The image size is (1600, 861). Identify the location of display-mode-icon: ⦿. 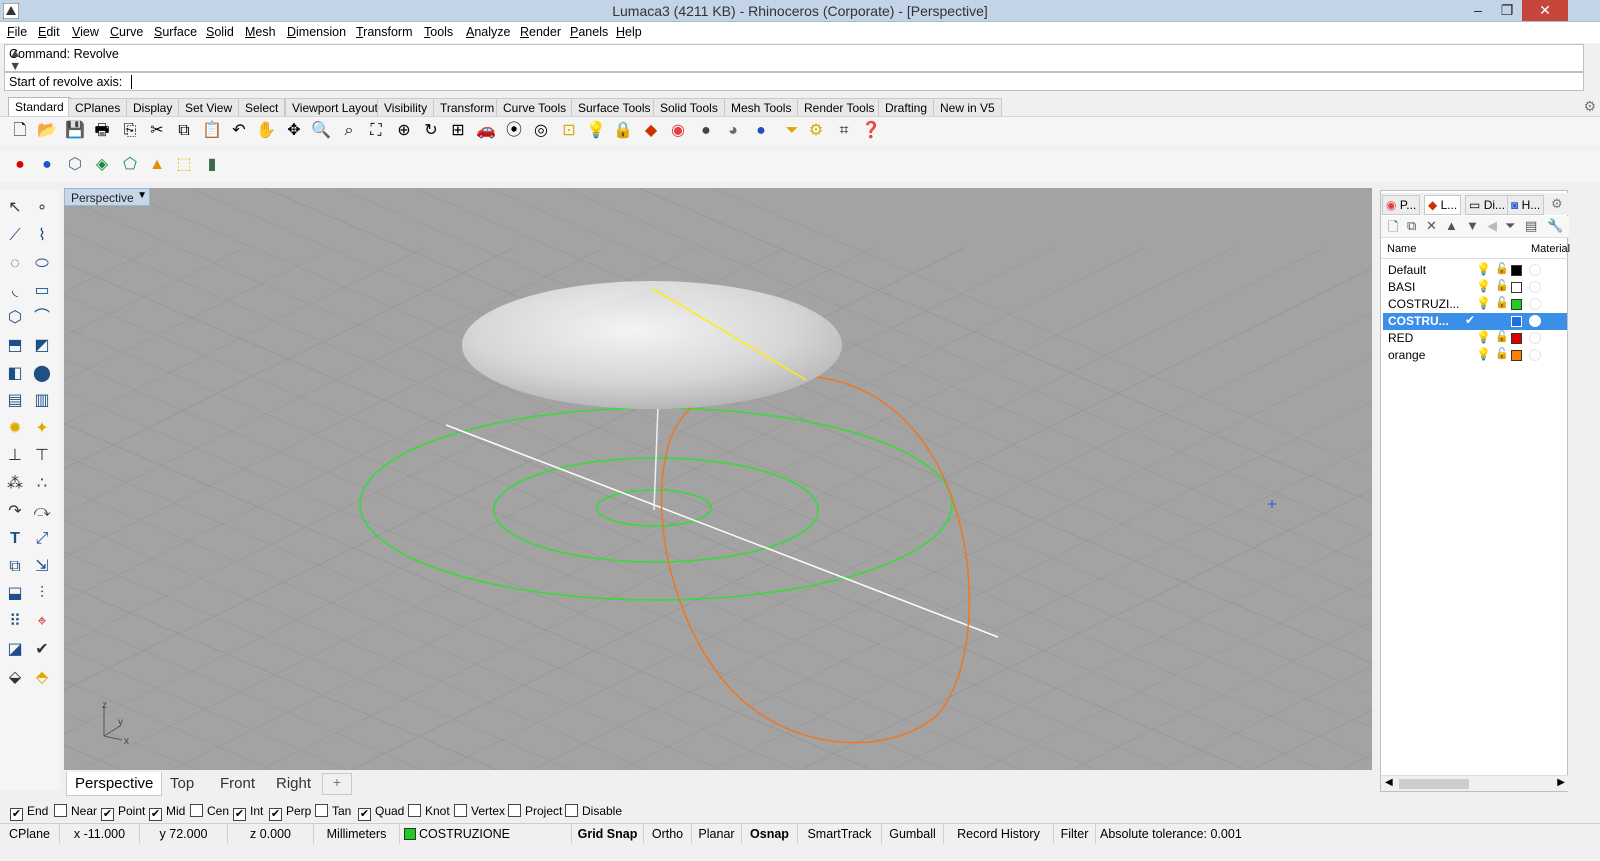
(514, 131).